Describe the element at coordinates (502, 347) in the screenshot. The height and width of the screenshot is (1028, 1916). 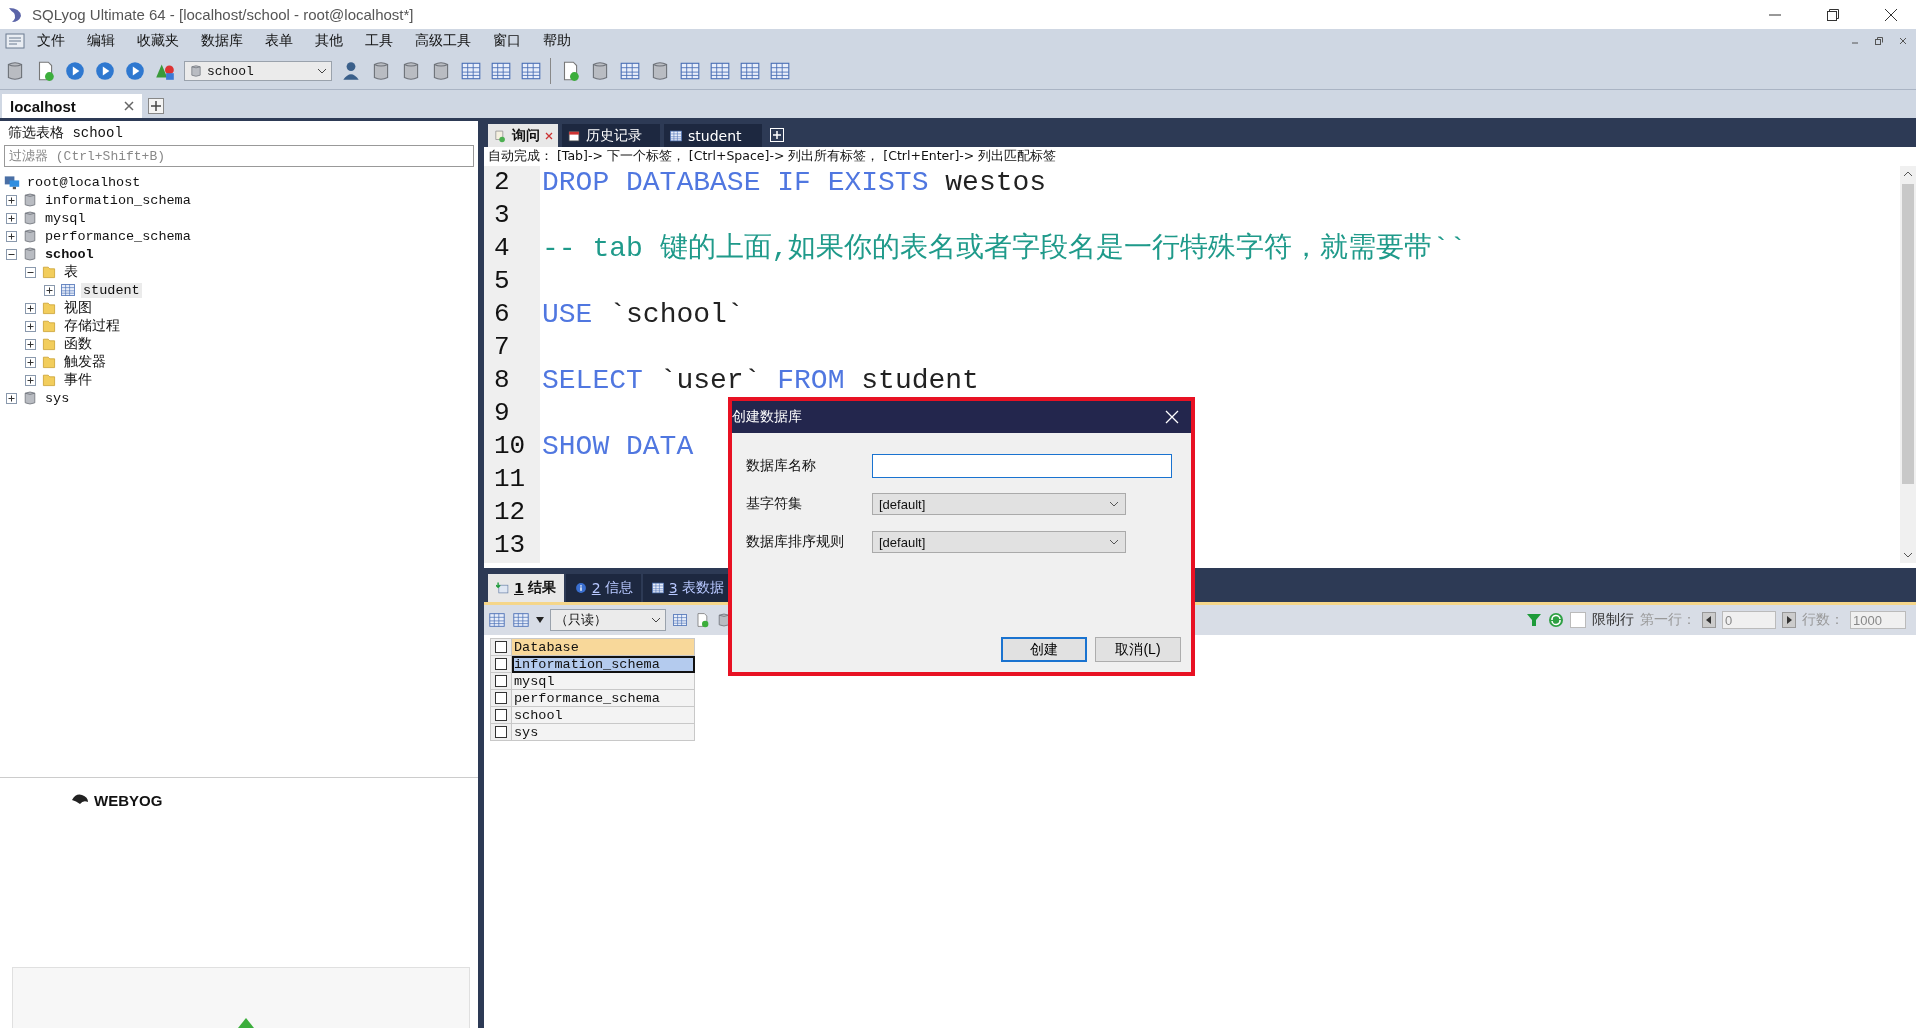
I see `line-number: 7` at that location.